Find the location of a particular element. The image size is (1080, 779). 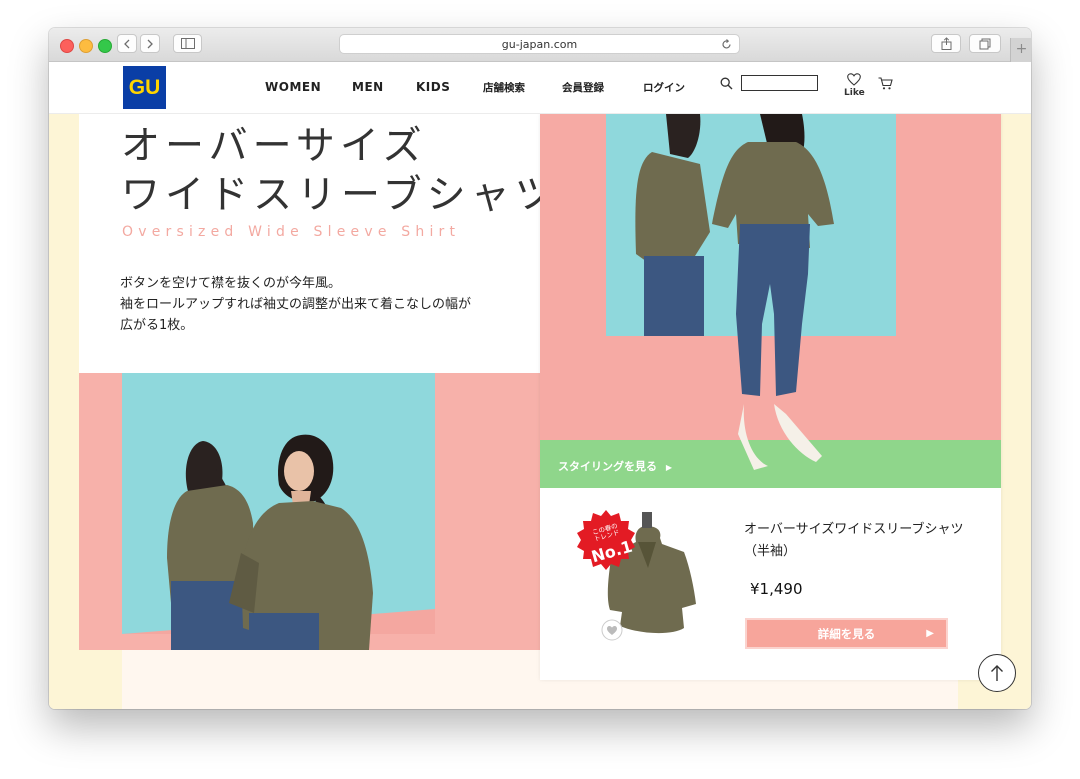

scroll-to-top-button is located at coordinates (997, 673).